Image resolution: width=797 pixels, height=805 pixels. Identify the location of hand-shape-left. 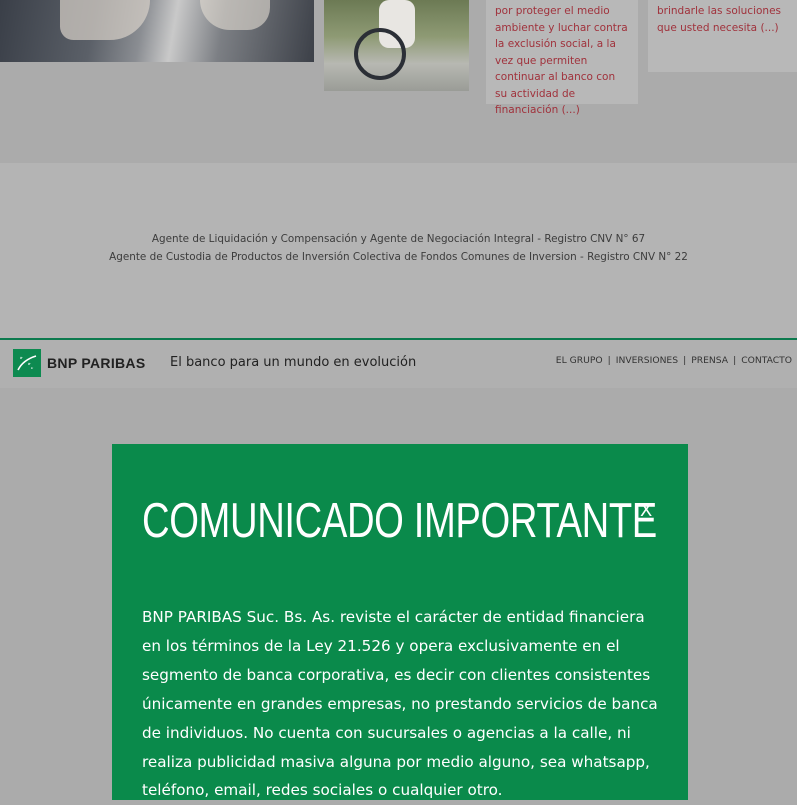
(105, 20).